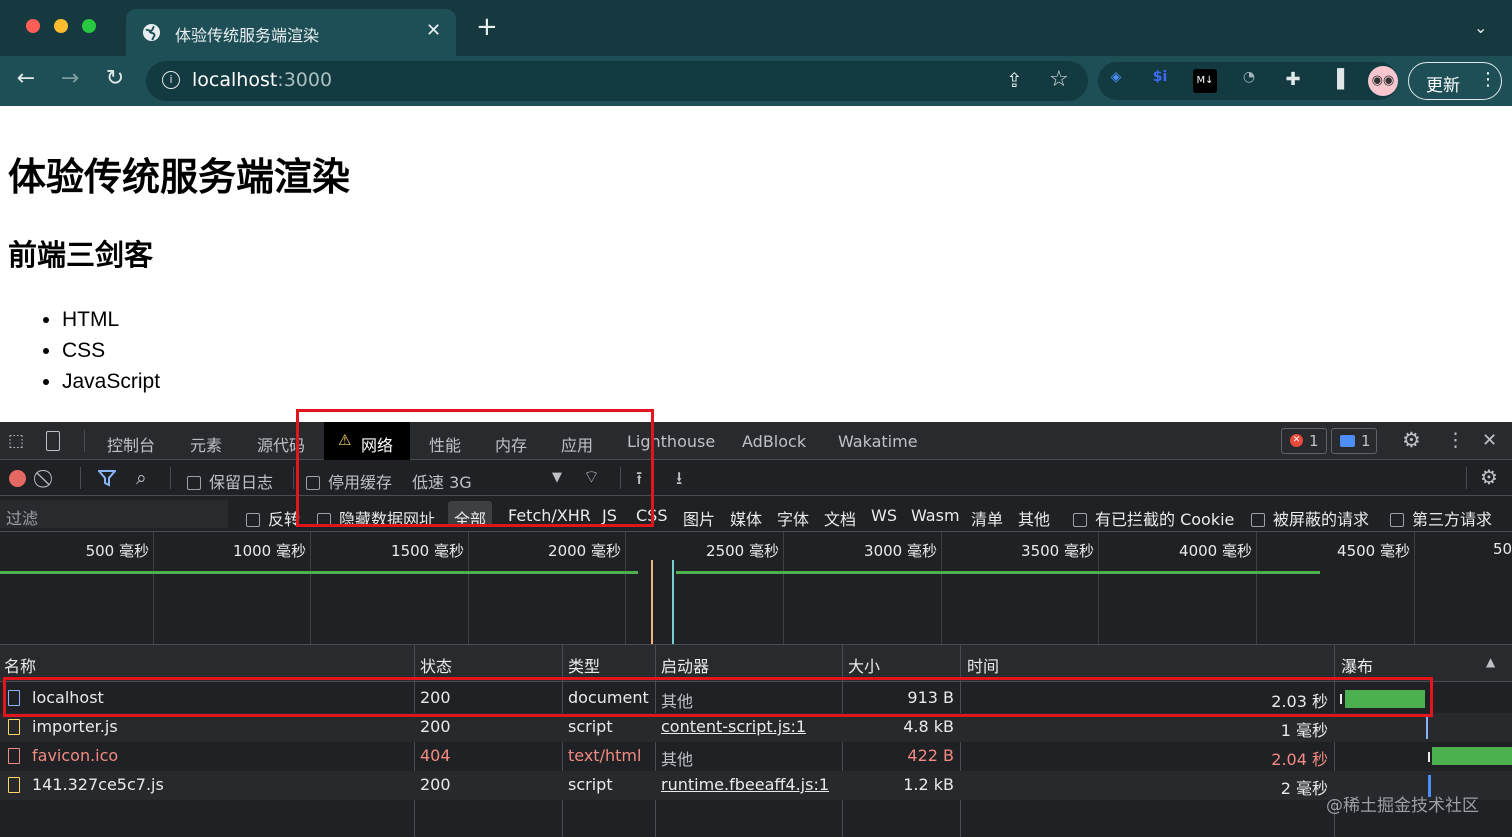 The height and width of the screenshot is (837, 1512). Describe the element at coordinates (584, 665) in the screenshot. I see `column-type: 类型` at that location.